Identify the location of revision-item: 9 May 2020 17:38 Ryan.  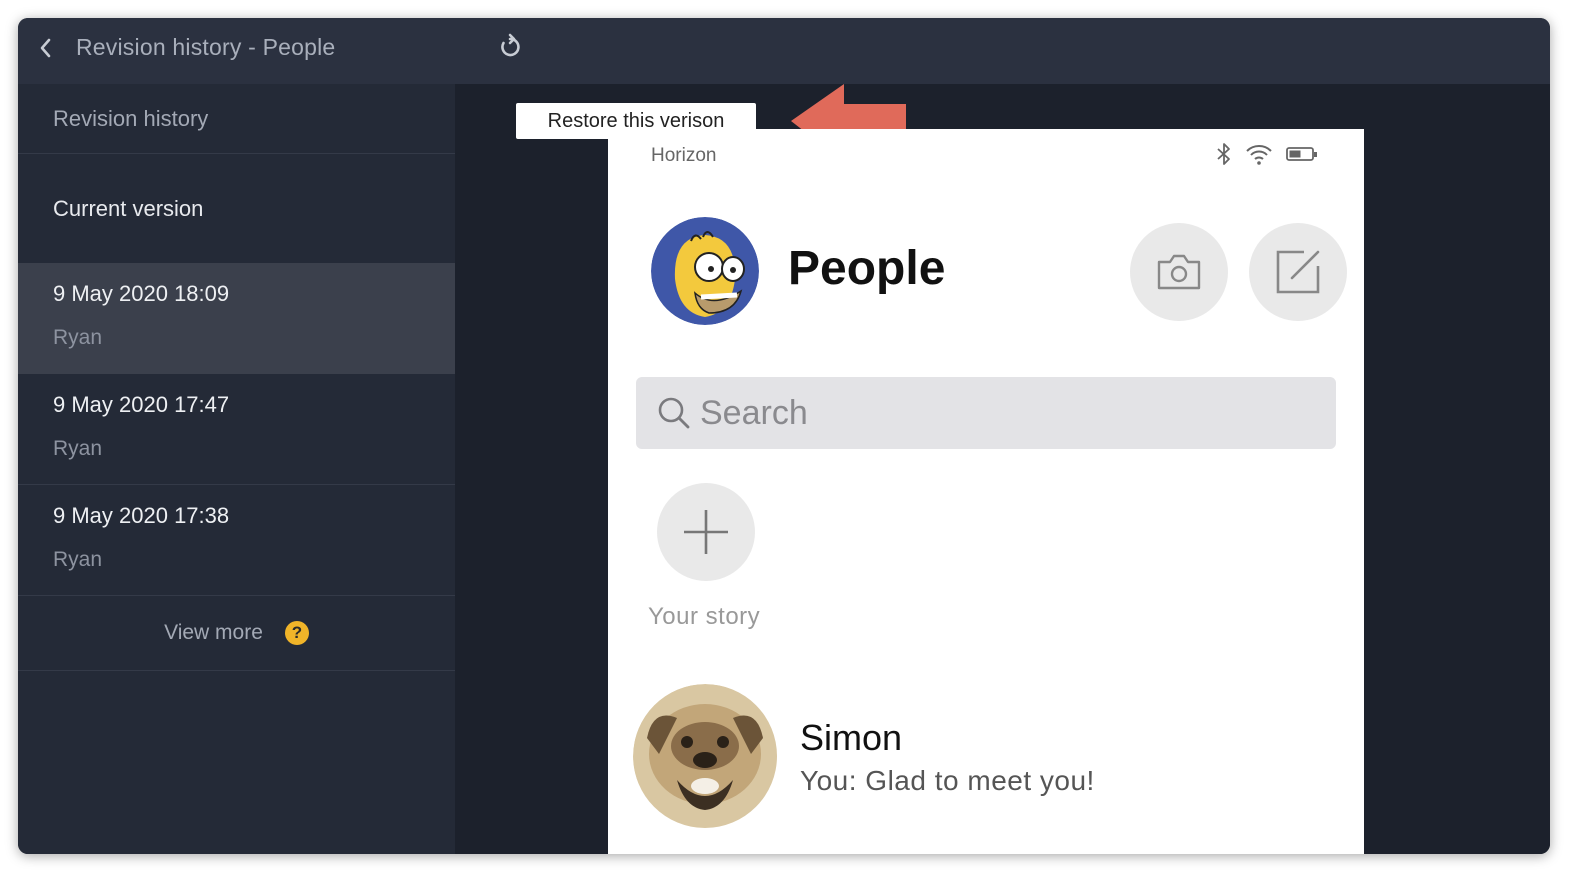
(236, 540).